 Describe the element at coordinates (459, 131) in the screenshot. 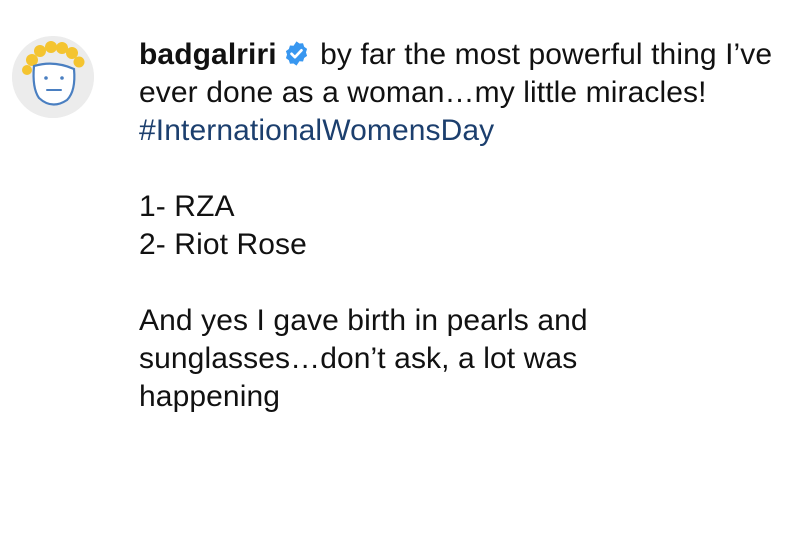

I see `hashtag-link: #InternationalWomensDay` at that location.